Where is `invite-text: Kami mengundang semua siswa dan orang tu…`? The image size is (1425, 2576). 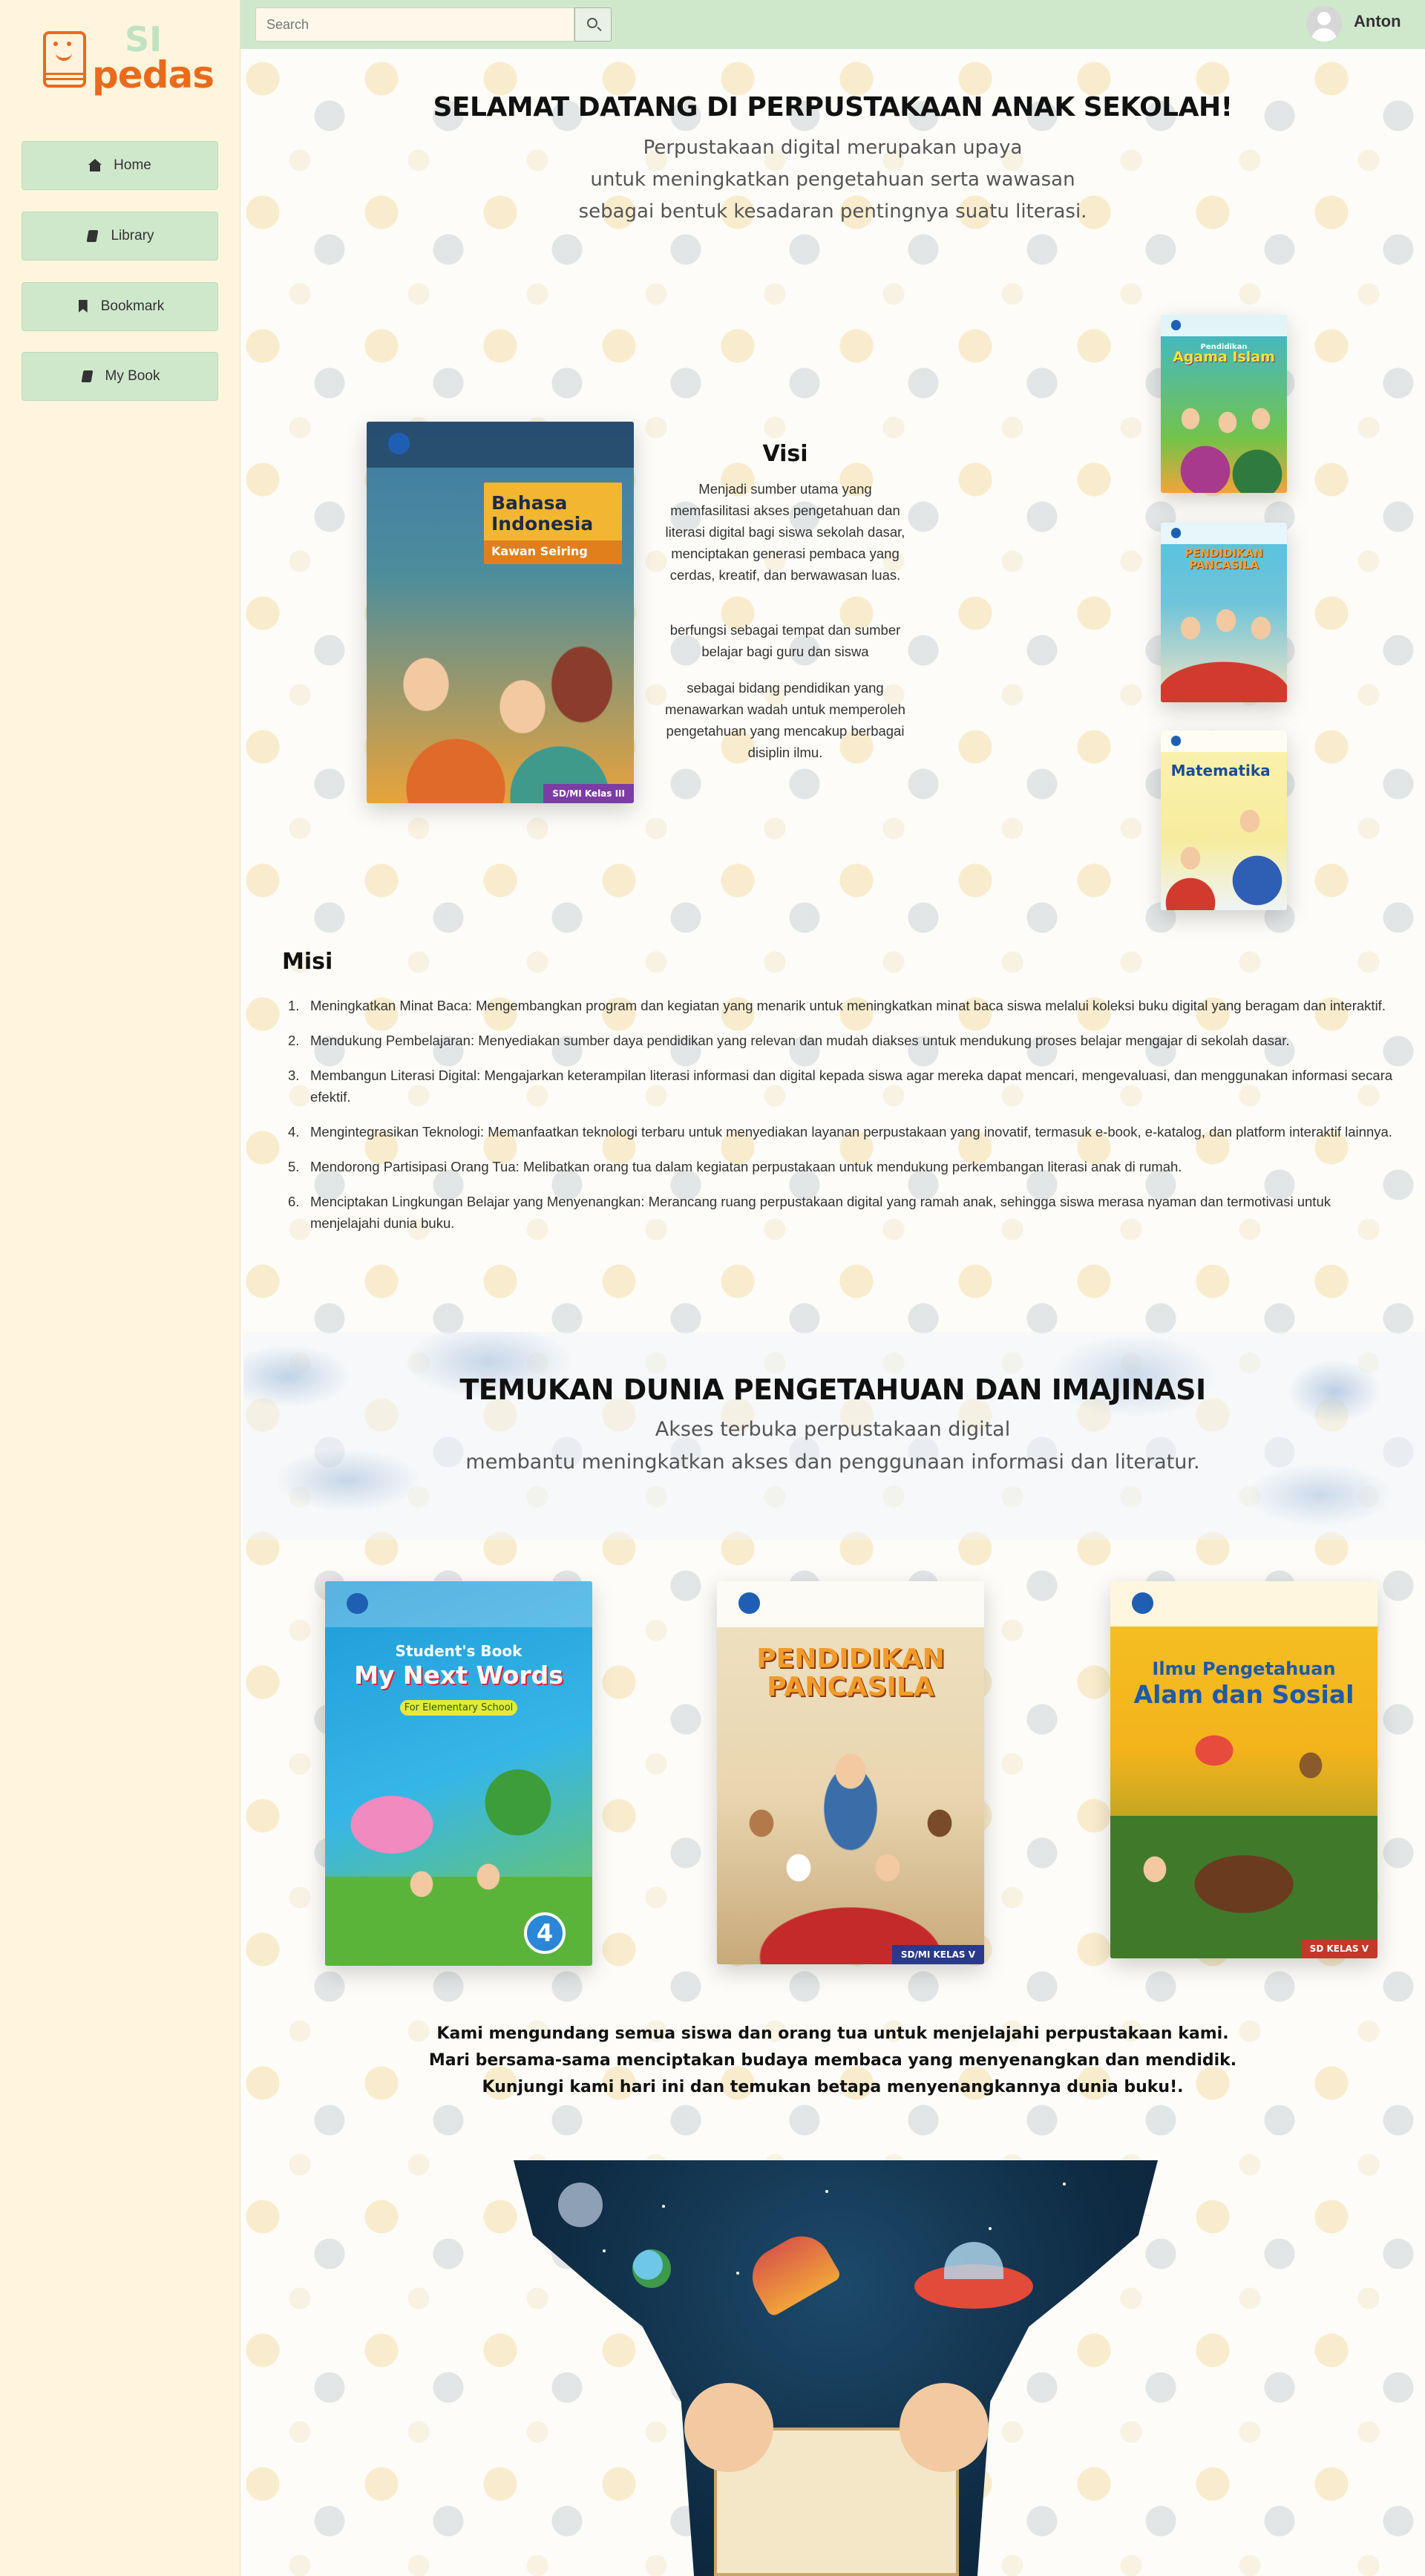
invite-text: Kami mengundang semua siswa dan orang tu… is located at coordinates (832, 2061).